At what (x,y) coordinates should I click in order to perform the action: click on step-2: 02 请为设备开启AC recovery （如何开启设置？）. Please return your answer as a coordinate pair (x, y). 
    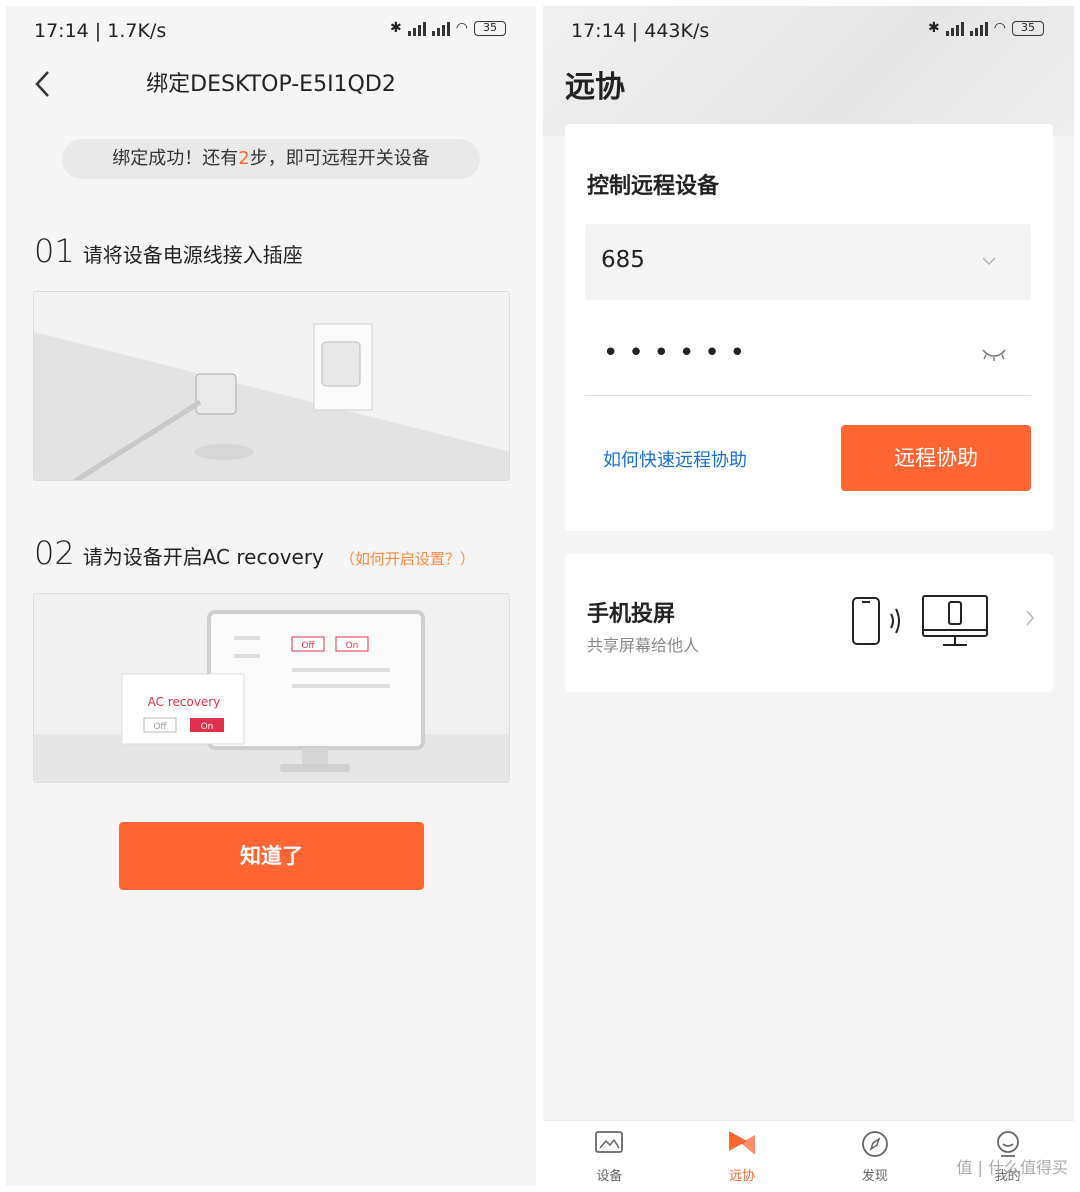
    Looking at the image, I should click on (254, 553).